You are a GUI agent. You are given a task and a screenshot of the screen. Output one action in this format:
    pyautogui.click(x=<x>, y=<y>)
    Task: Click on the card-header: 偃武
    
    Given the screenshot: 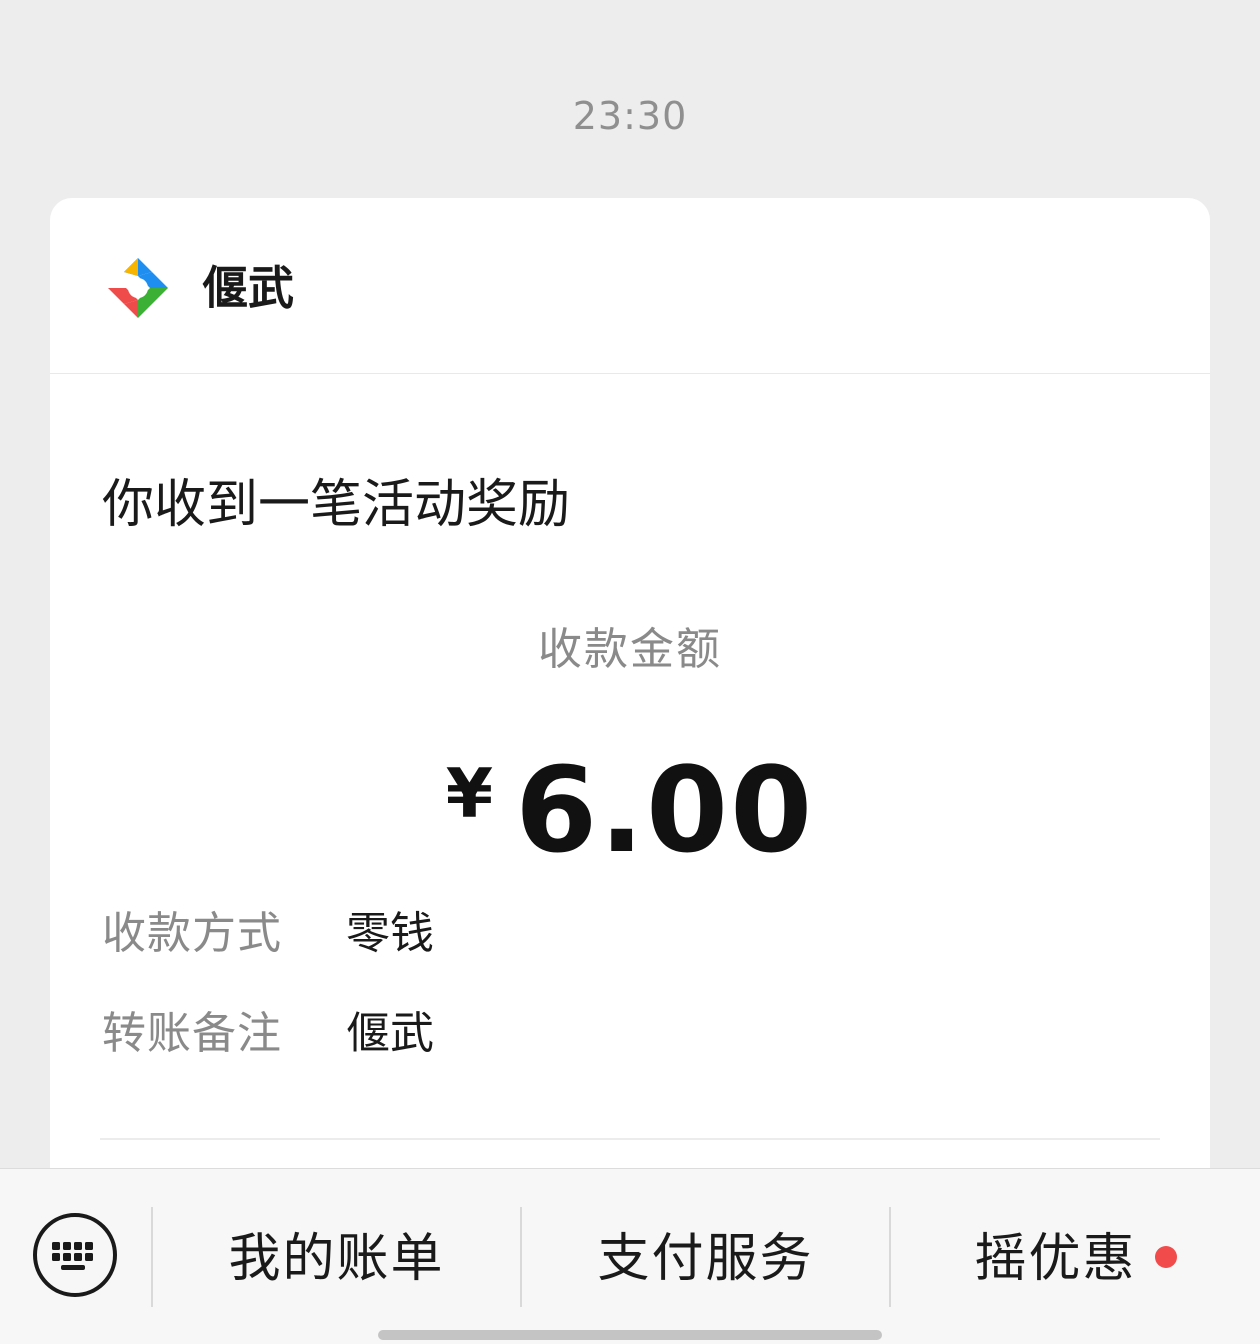 What is the action you would take?
    pyautogui.click(x=630, y=286)
    